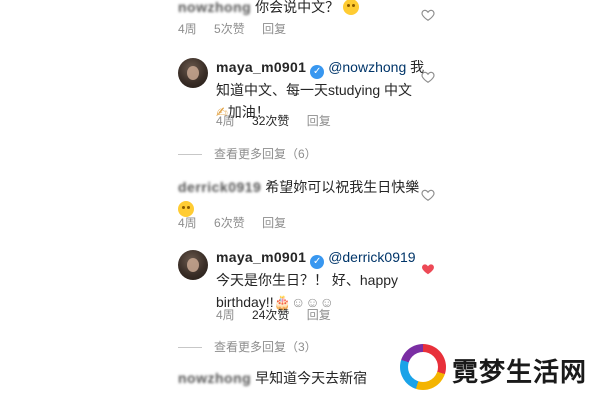 This screenshot has height=400, width=600. I want to click on mention-link: @derrick0919, so click(371, 257).